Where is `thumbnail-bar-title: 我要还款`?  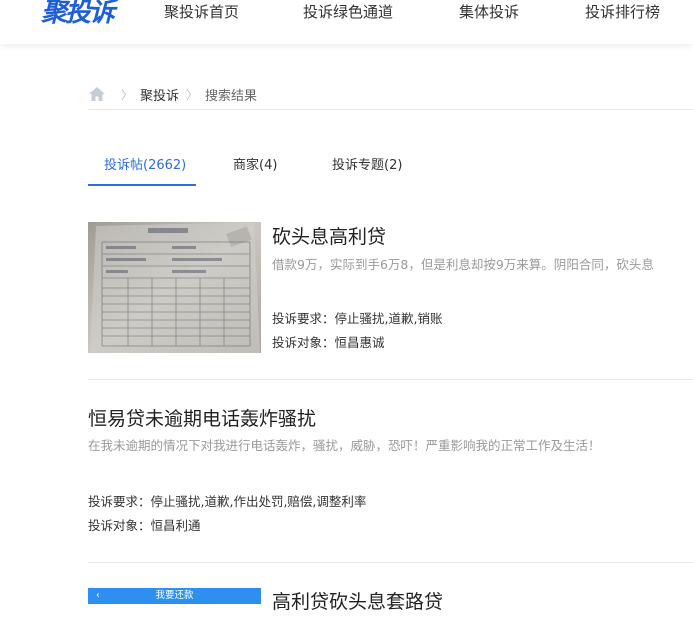
thumbnail-bar-title: 我要还款 is located at coordinates (174, 595).